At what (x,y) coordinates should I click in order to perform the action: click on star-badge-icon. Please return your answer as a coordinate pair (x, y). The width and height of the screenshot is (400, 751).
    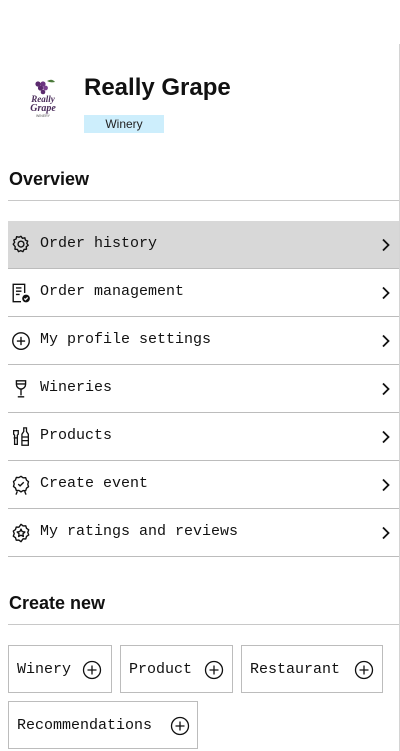
    Looking at the image, I should click on (21, 533).